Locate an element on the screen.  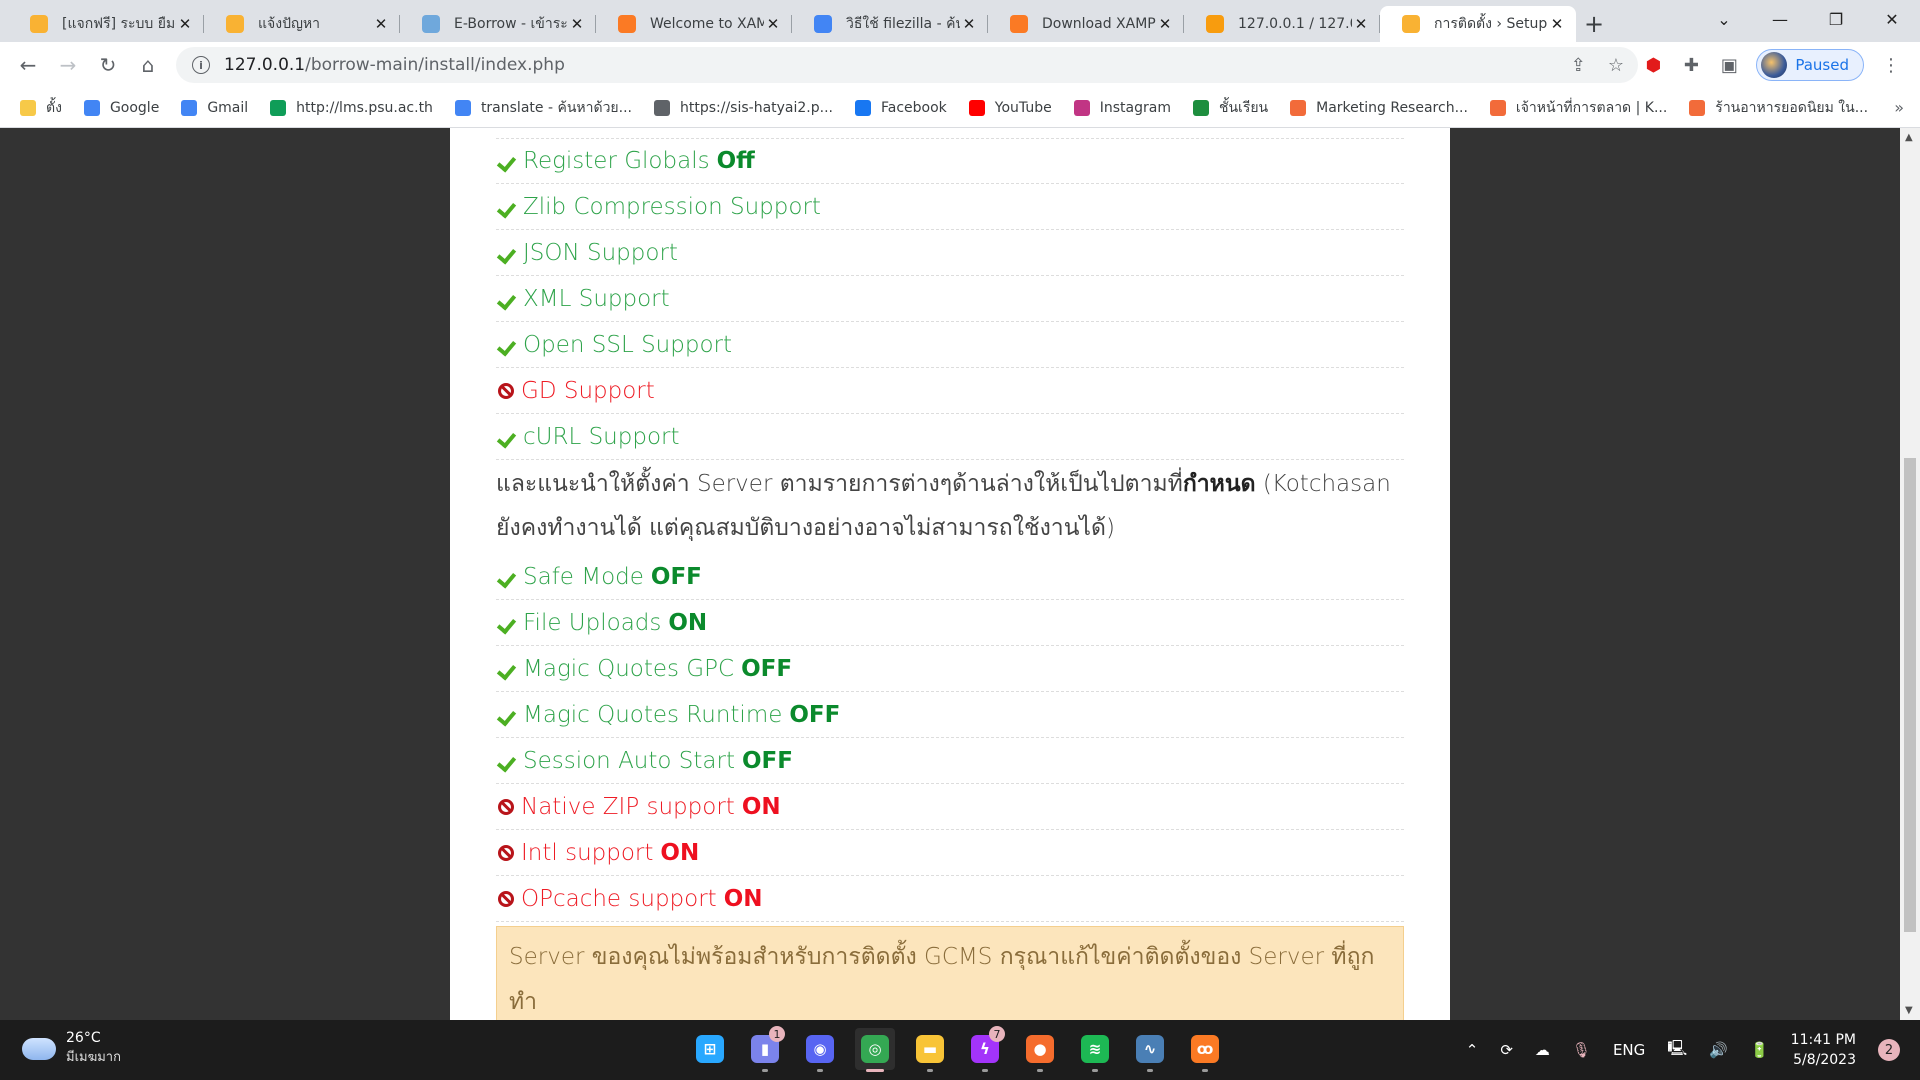
notification-badge: 2 is located at coordinates (1889, 1050).